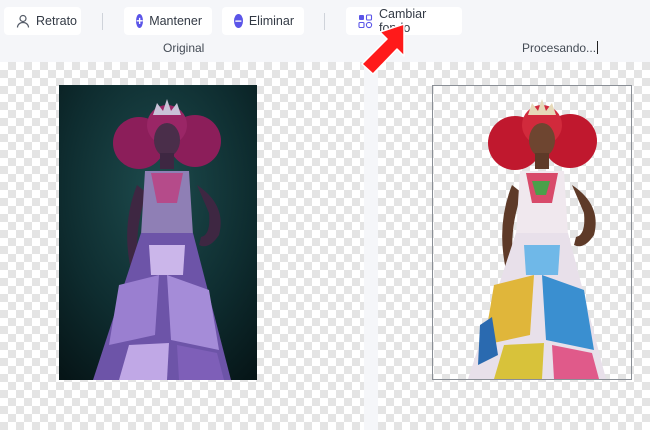  Describe the element at coordinates (23, 21) in the screenshot. I see `user-icon` at that location.